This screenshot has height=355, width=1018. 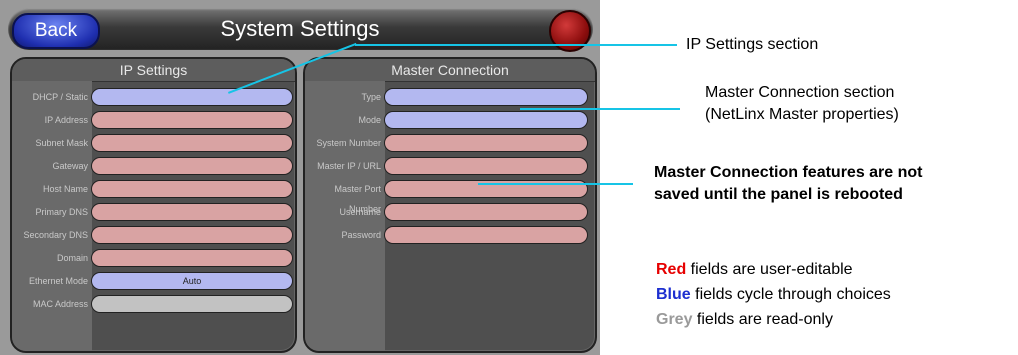 I want to click on ip-settings-row: Primary DNS, so click(x=153, y=212).